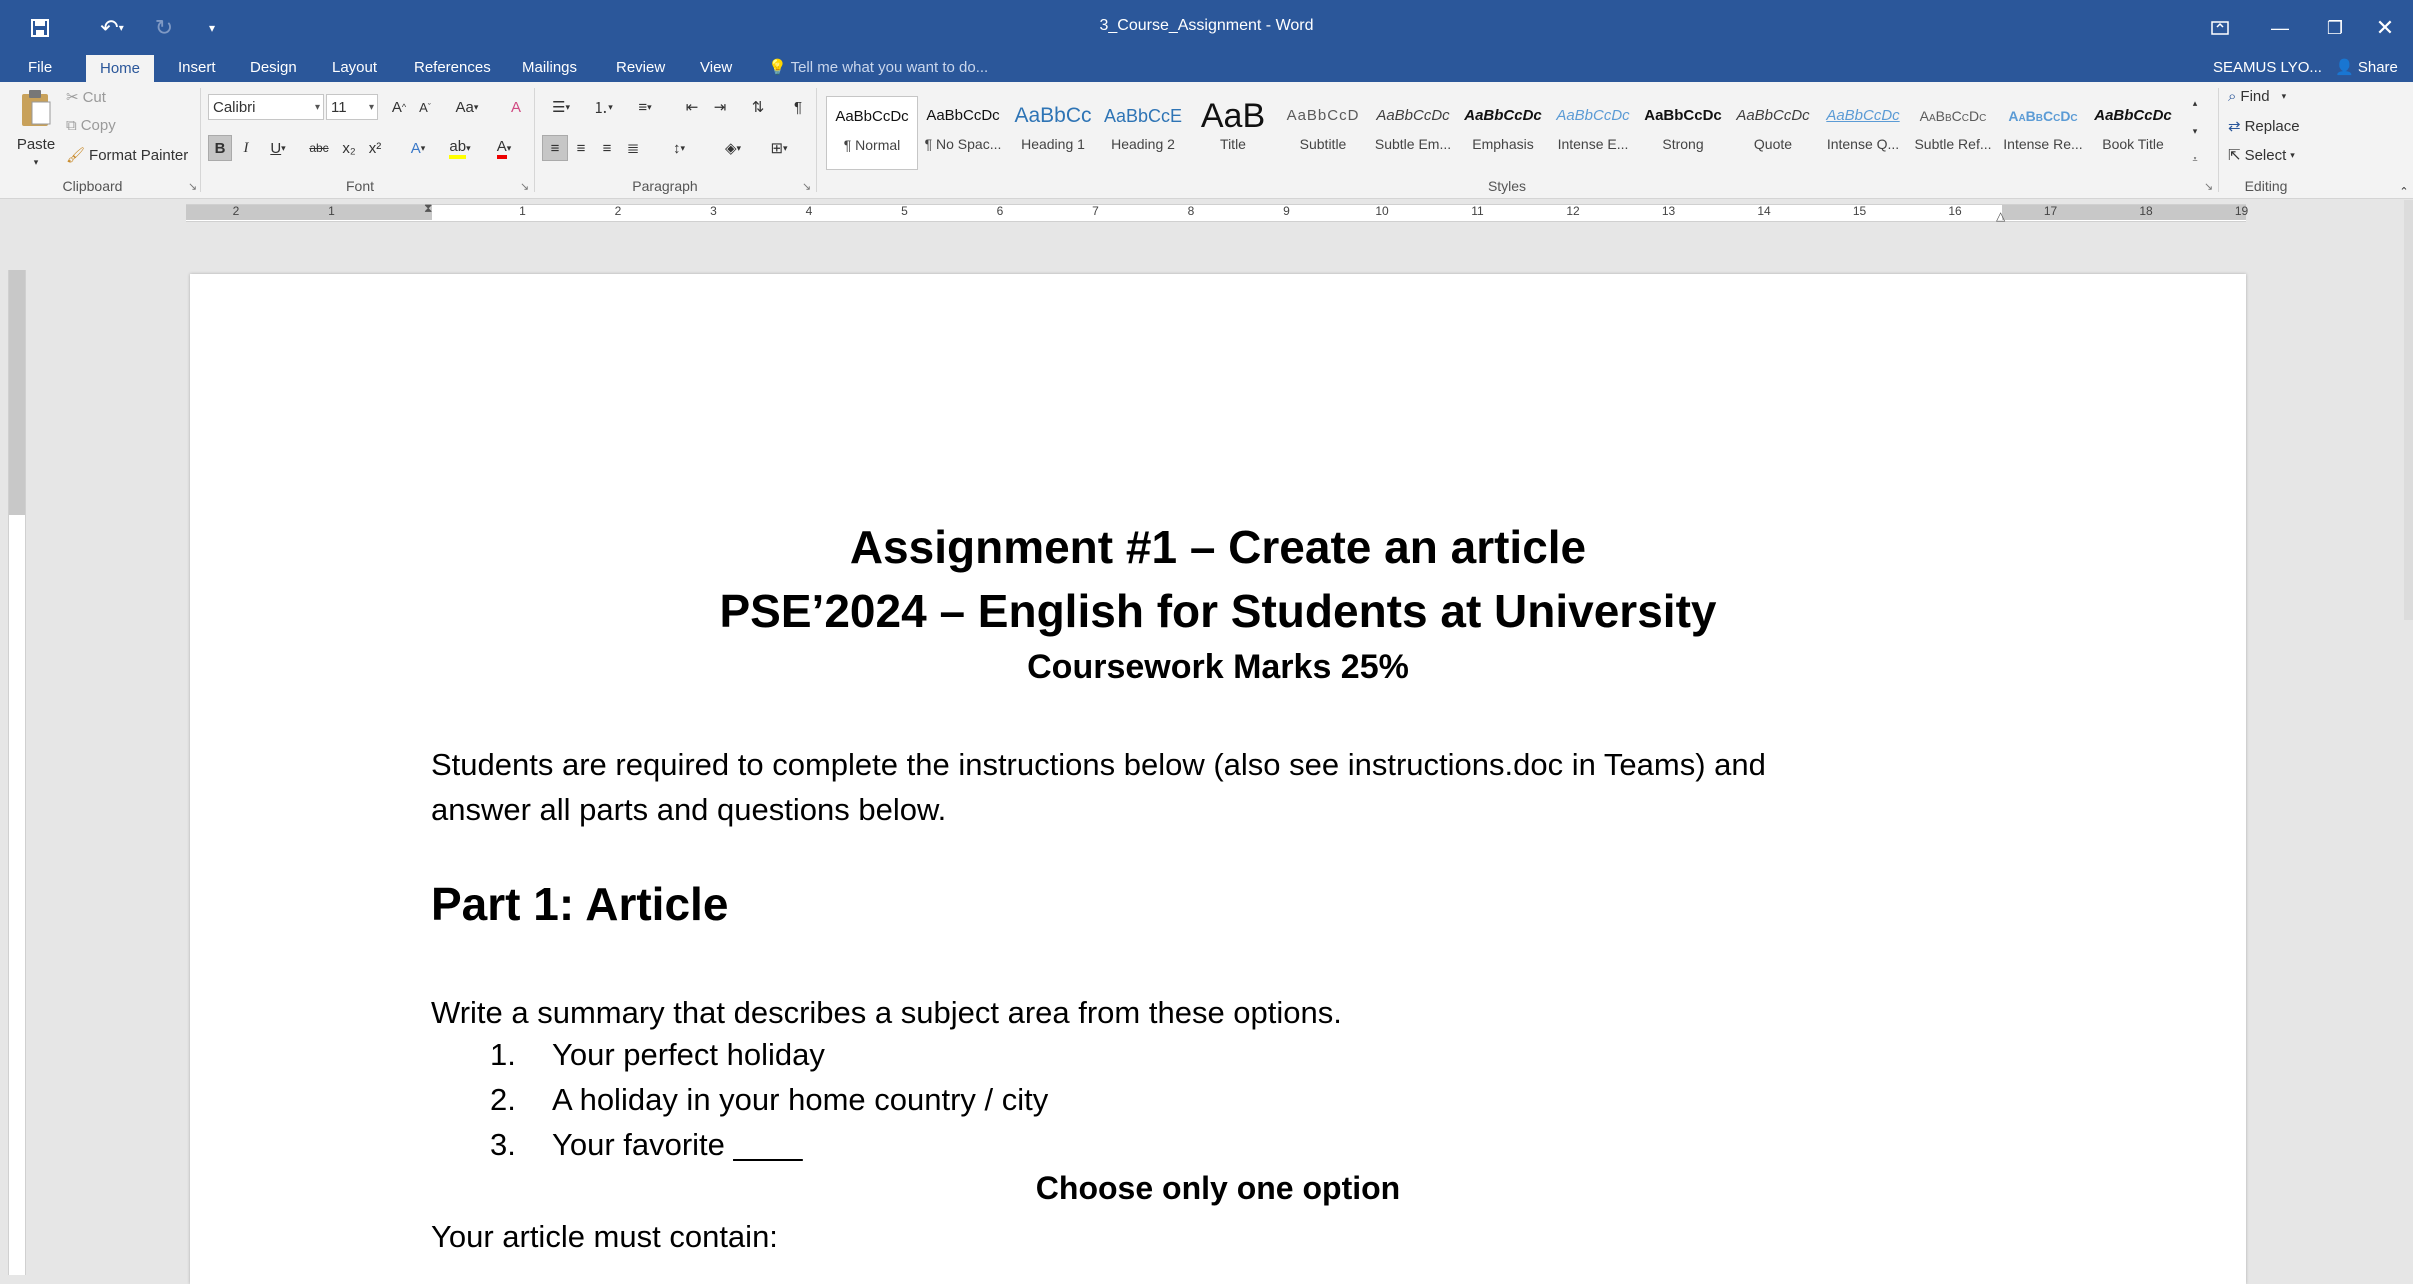 The image size is (2413, 1284). What do you see at coordinates (36, 131) in the screenshot?
I see `paste-button: Paste ▾` at bounding box center [36, 131].